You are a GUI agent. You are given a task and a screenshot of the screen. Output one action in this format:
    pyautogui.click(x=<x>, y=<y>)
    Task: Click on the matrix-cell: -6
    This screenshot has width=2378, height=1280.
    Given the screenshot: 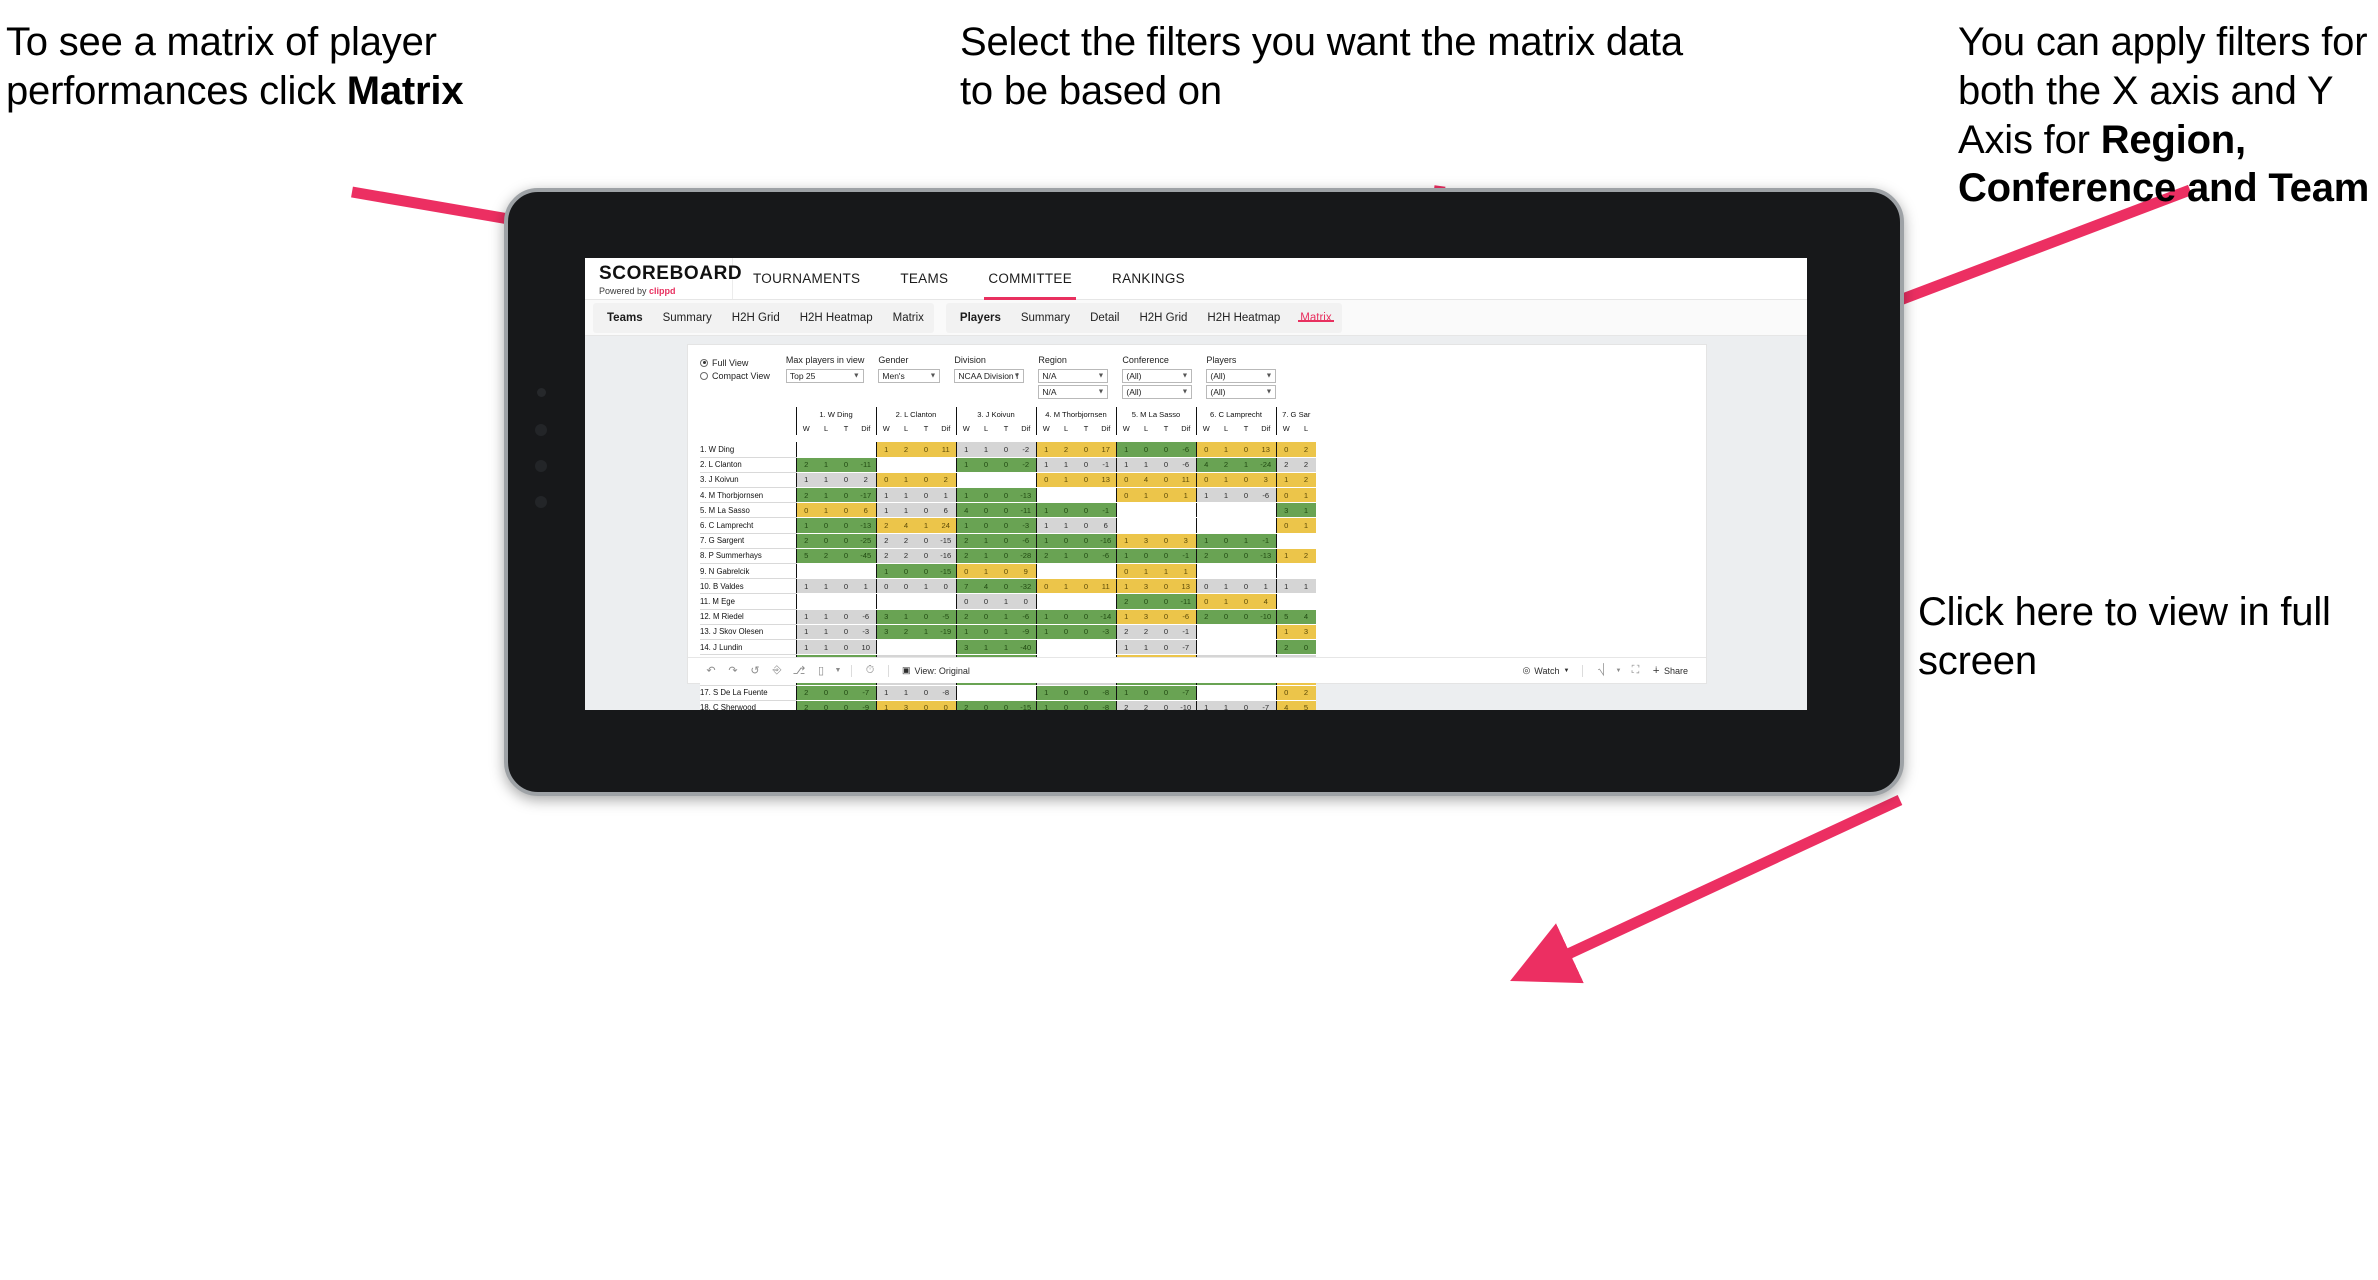 What is the action you would take?
    pyautogui.click(x=1266, y=495)
    